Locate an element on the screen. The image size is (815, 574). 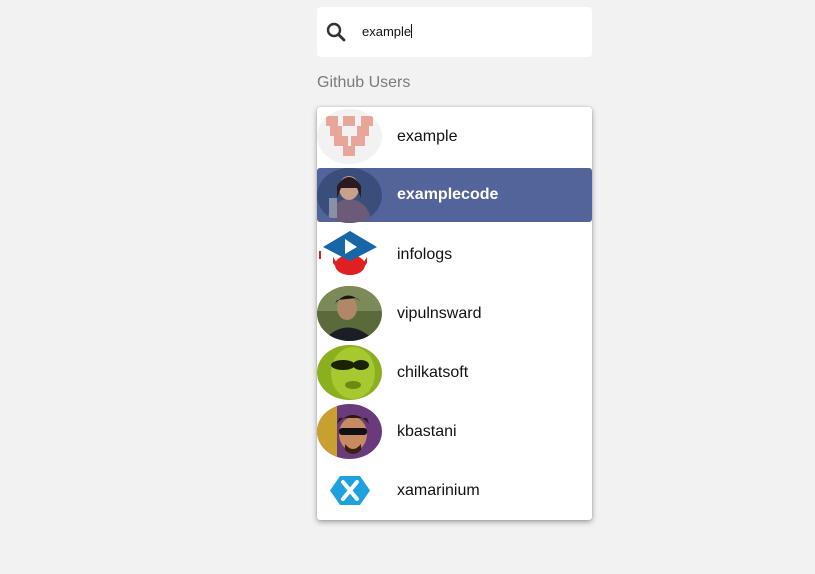
list-item-selected: examplecode is located at coordinates (454, 195).